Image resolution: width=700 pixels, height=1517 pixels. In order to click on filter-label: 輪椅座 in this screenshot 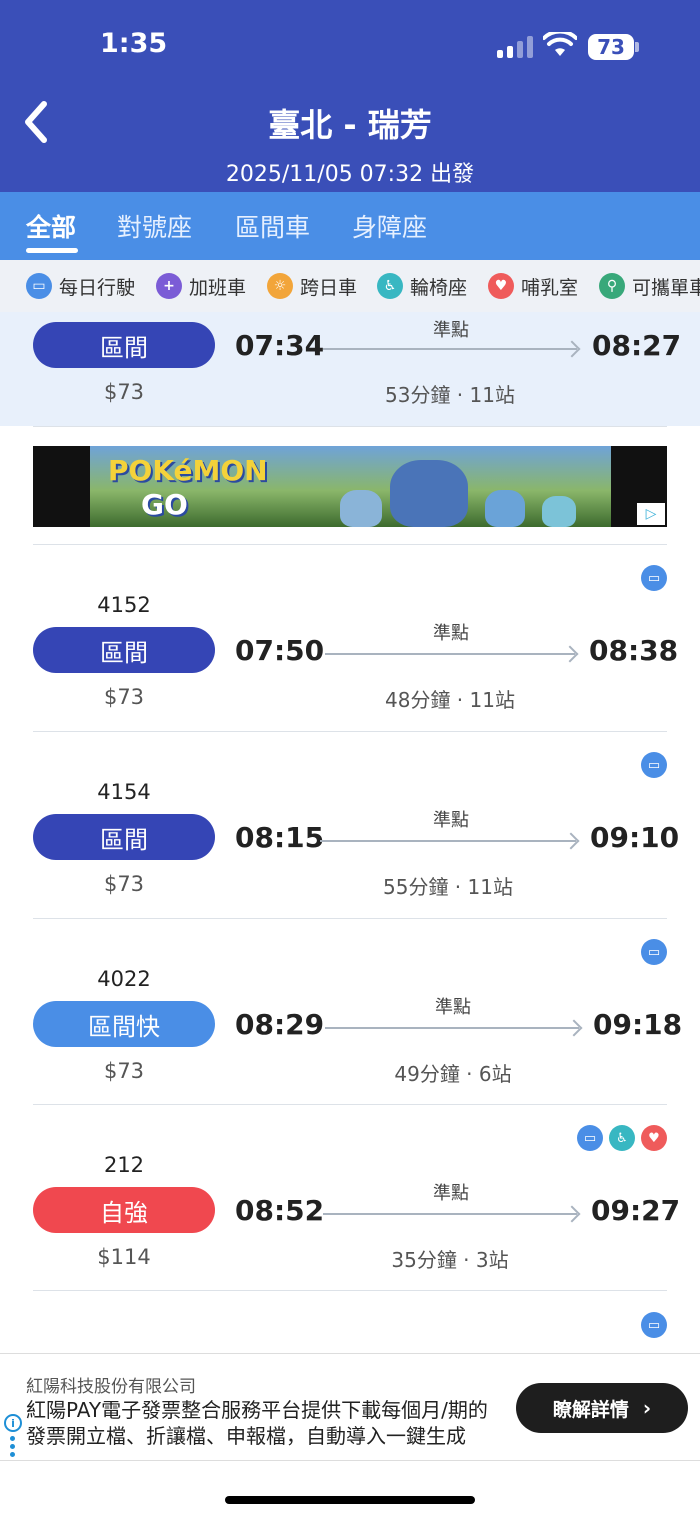, I will do `click(439, 287)`.